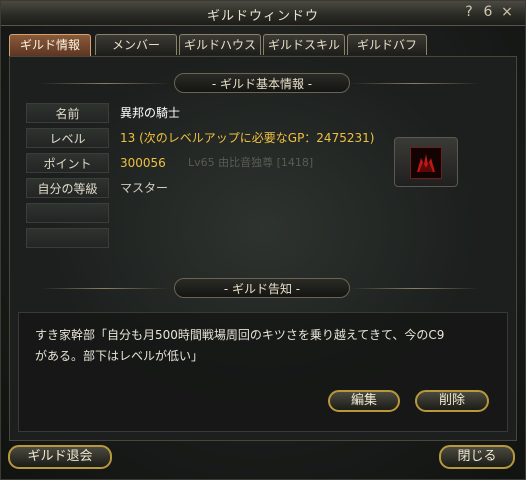 The width and height of the screenshot is (526, 480). I want to click on window-title: ギルドウィンドウ, so click(262, 16).